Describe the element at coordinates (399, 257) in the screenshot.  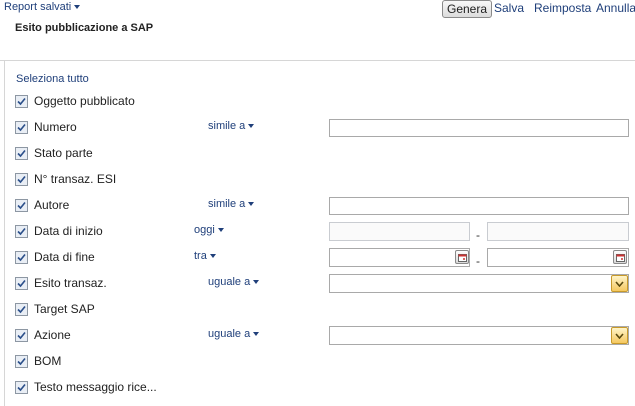
I see `data-fine-from-input` at that location.